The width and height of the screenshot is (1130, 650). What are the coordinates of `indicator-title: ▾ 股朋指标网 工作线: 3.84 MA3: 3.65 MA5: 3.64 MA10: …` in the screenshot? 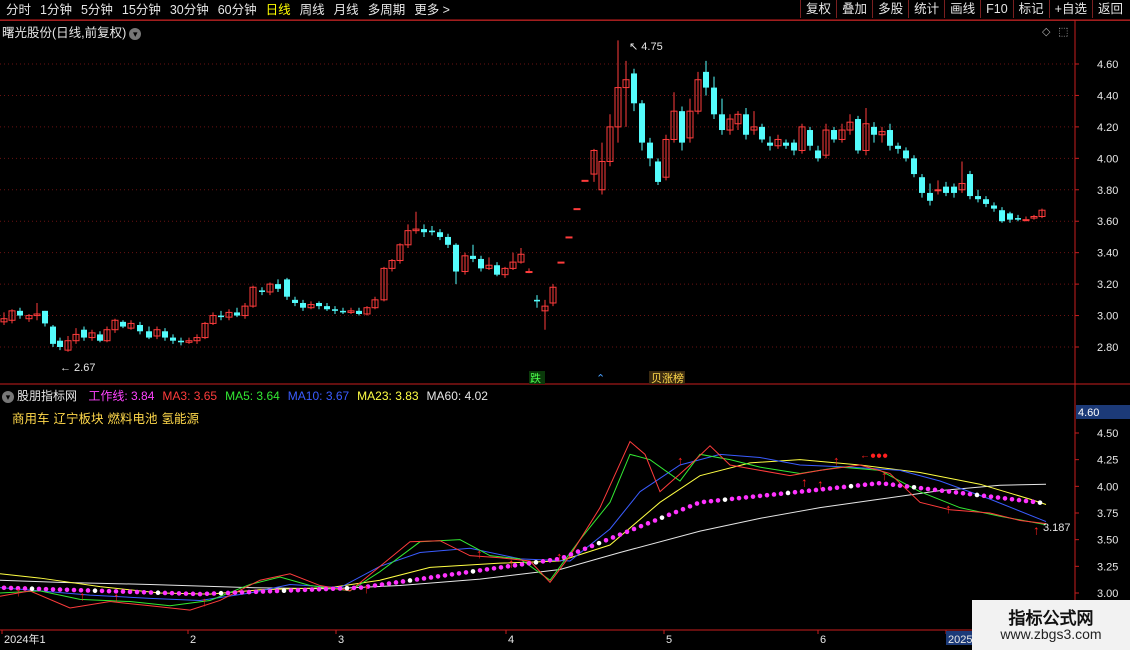 It's located at (249, 395).